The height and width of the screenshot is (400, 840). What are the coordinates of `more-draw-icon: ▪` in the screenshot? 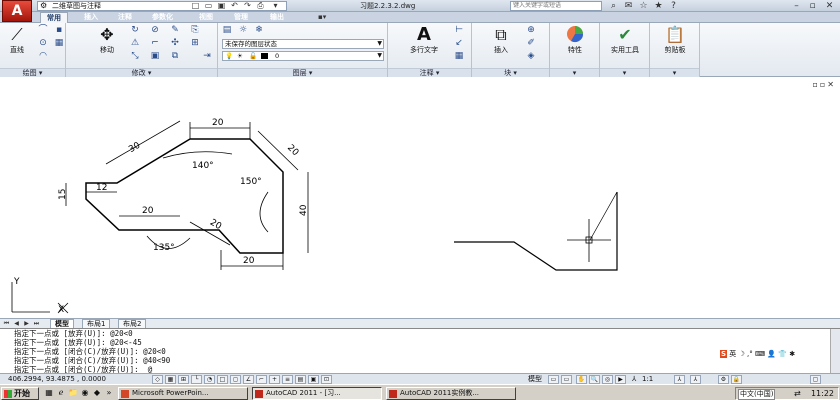 It's located at (59, 30).